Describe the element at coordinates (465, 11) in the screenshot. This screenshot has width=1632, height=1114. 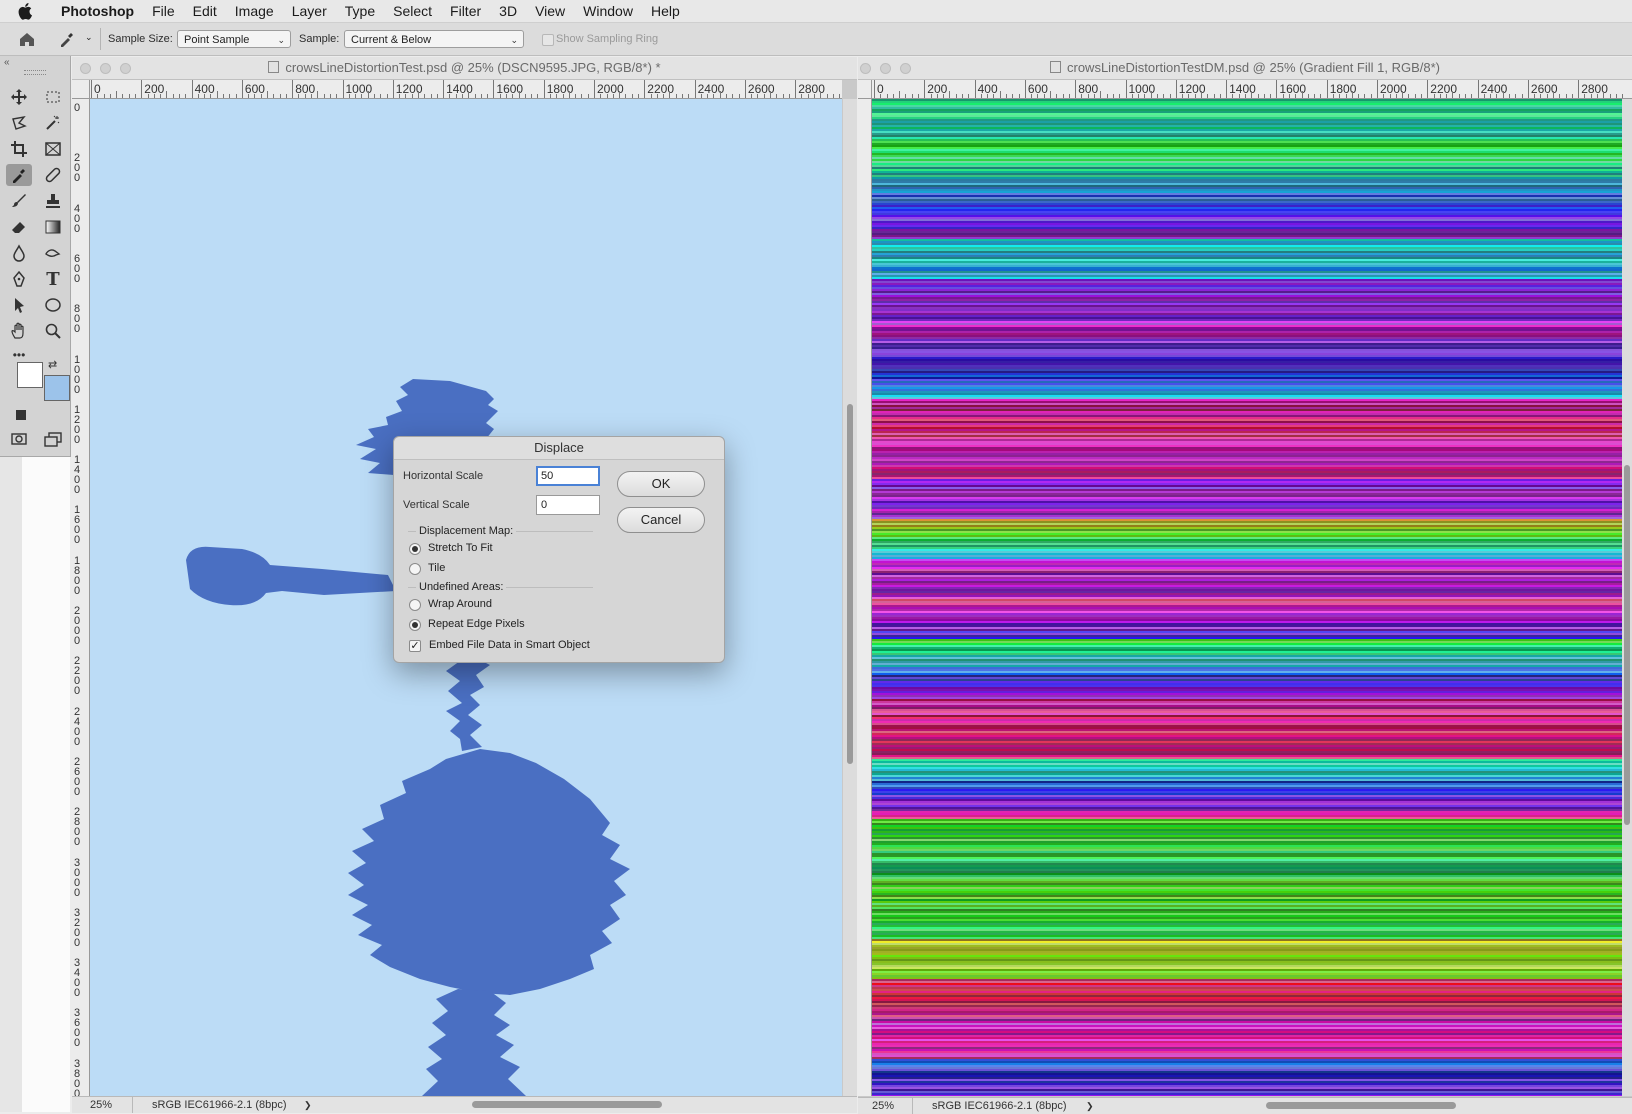
I see `menu-filter: Filter` at that location.